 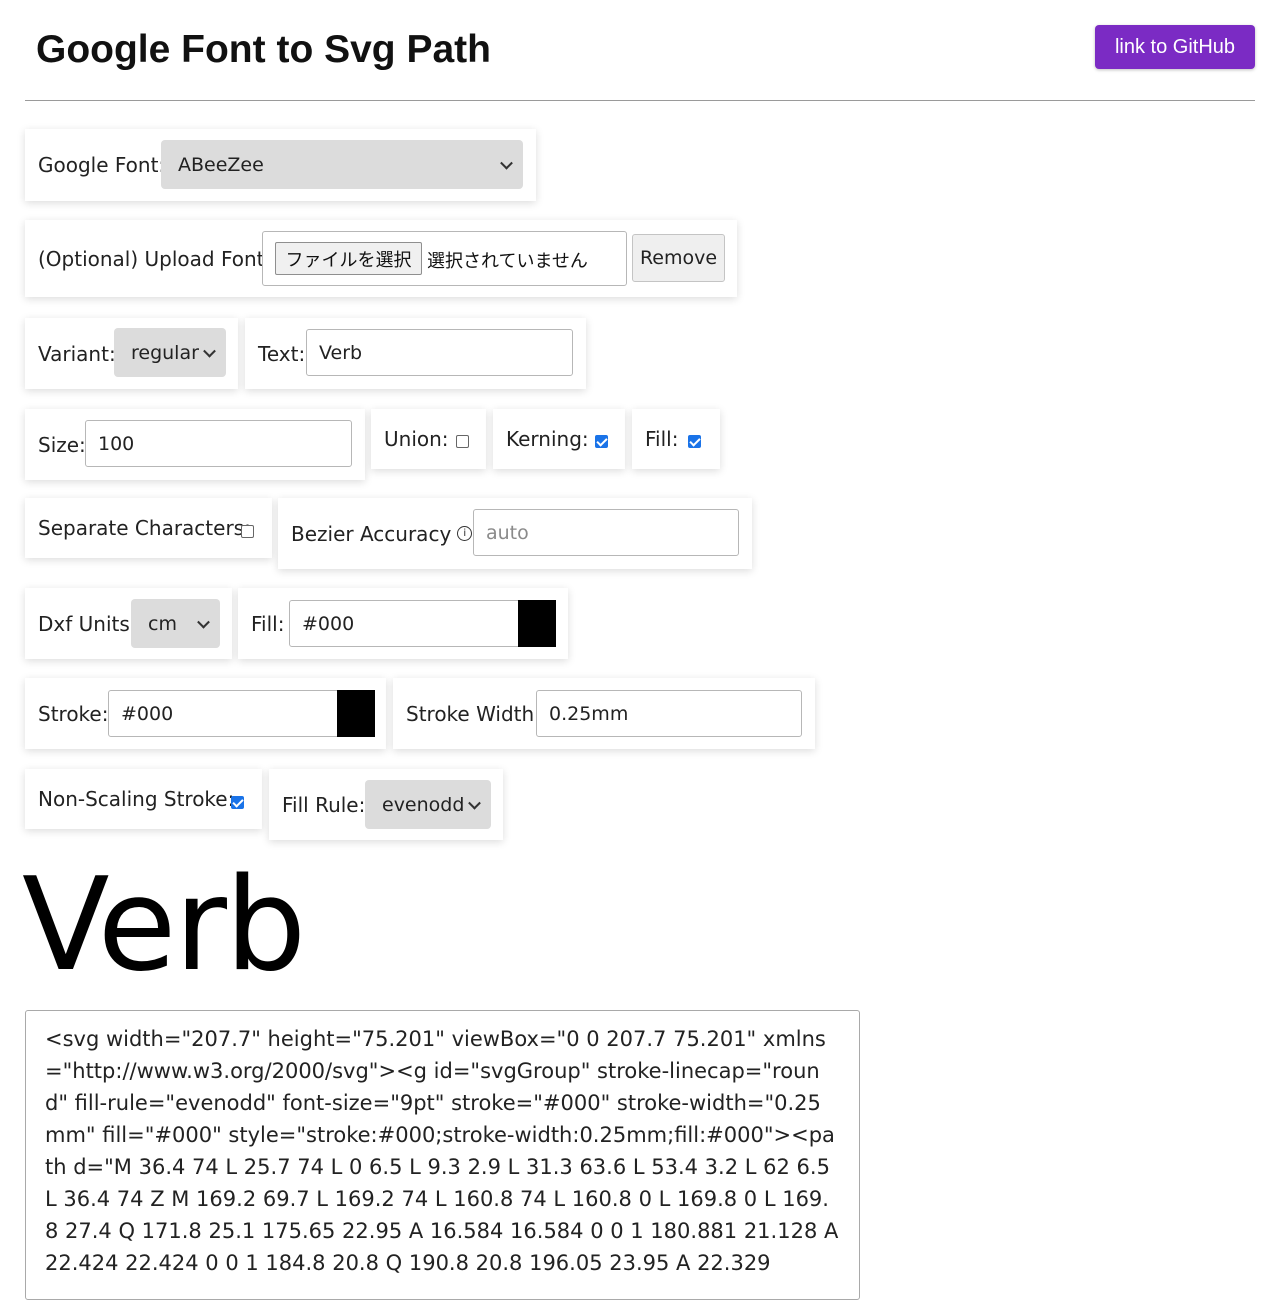 I want to click on variant-selected: regular, so click(x=165, y=352).